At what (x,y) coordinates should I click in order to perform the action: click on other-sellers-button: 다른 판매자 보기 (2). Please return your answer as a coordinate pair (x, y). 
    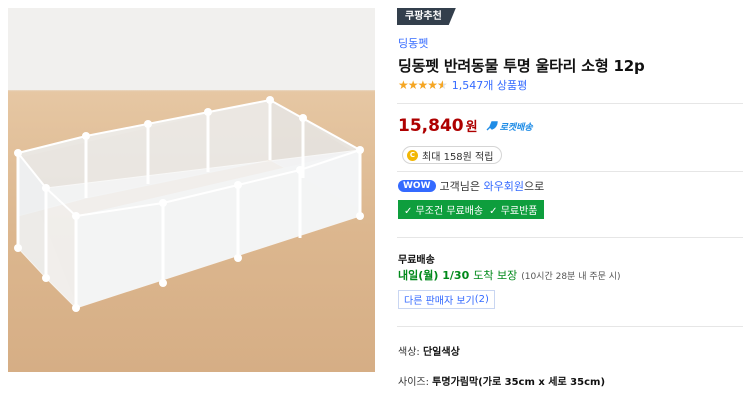
    Looking at the image, I should click on (446, 299).